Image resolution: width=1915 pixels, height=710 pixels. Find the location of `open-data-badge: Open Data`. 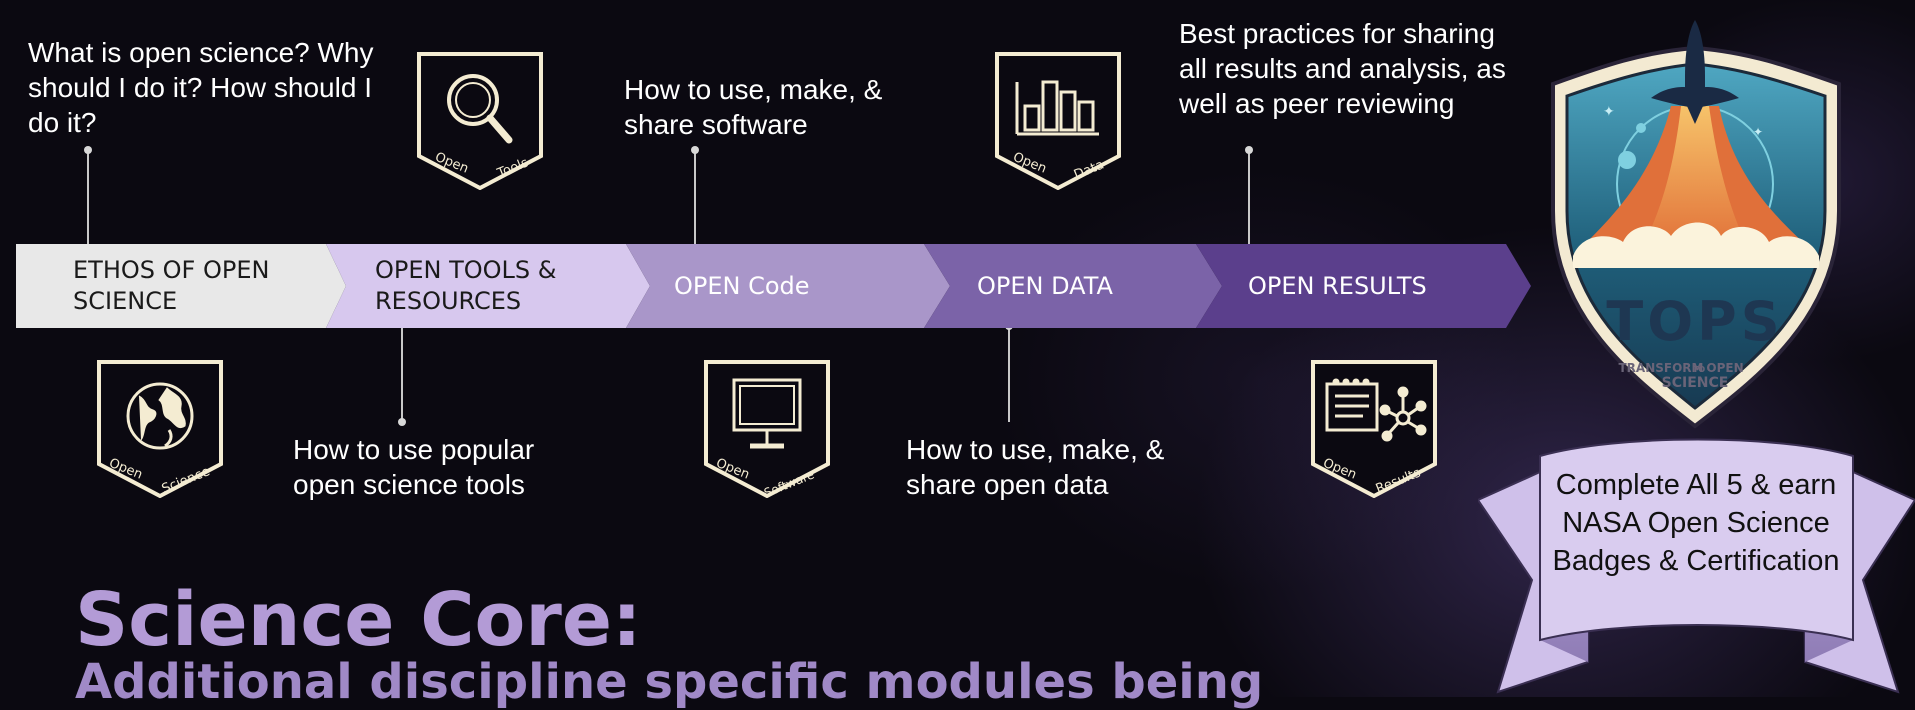

open-data-badge: Open Data is located at coordinates (1058, 121).